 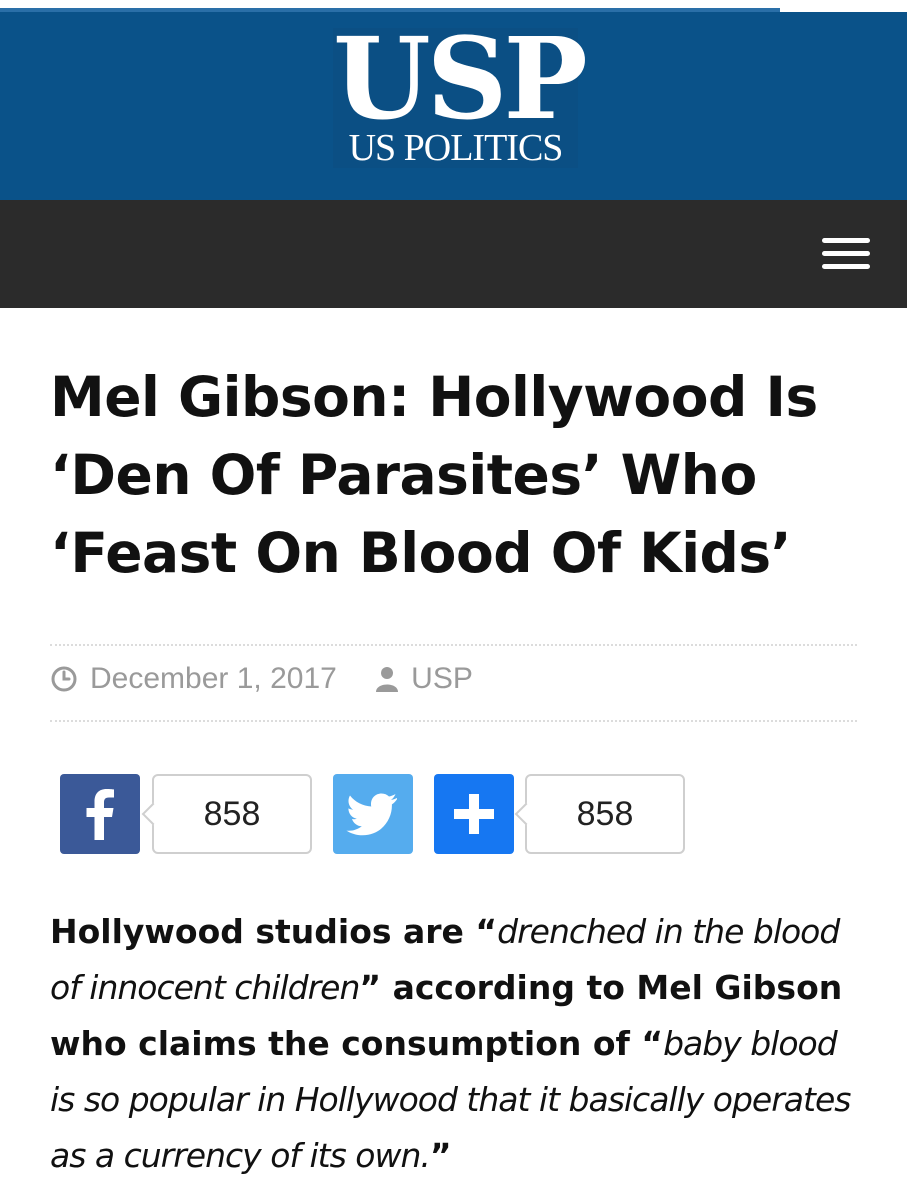 I want to click on addthis-share-count: 858, so click(x=605, y=814).